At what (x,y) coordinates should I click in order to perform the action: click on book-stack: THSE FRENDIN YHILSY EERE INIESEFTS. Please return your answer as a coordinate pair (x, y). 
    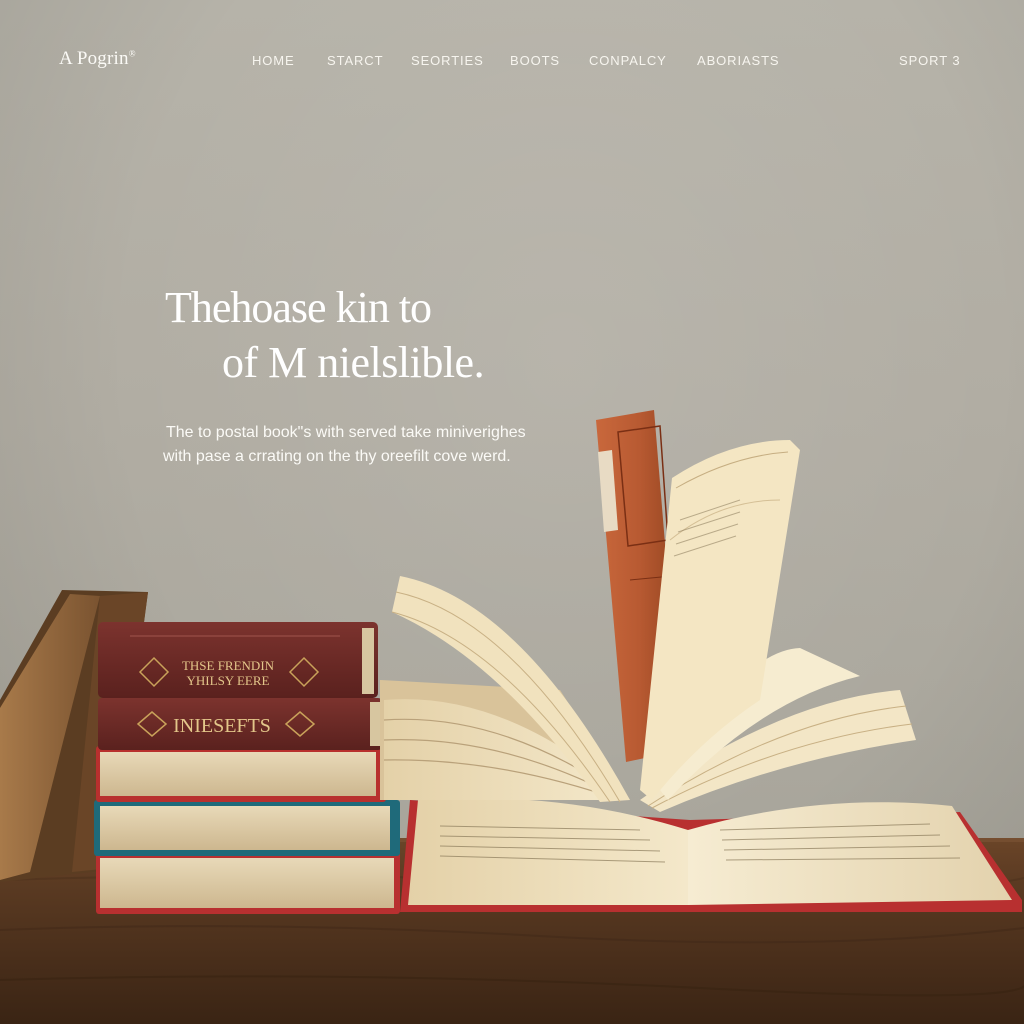
    Looking at the image, I should click on (247, 768).